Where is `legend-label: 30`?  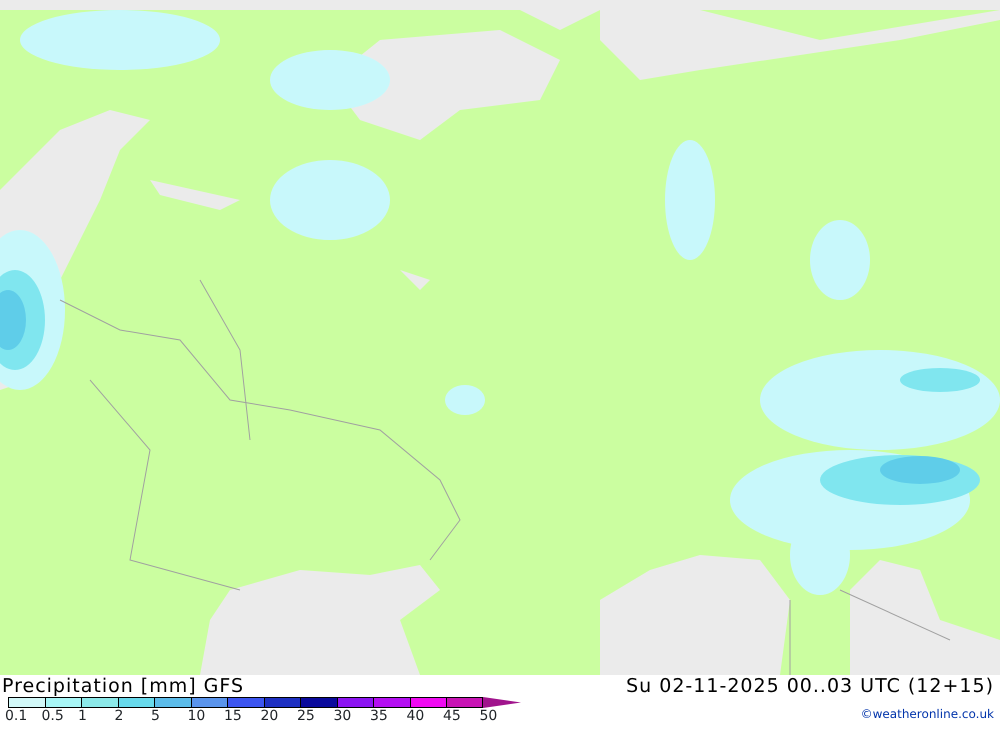 legend-label: 30 is located at coordinates (343, 716).